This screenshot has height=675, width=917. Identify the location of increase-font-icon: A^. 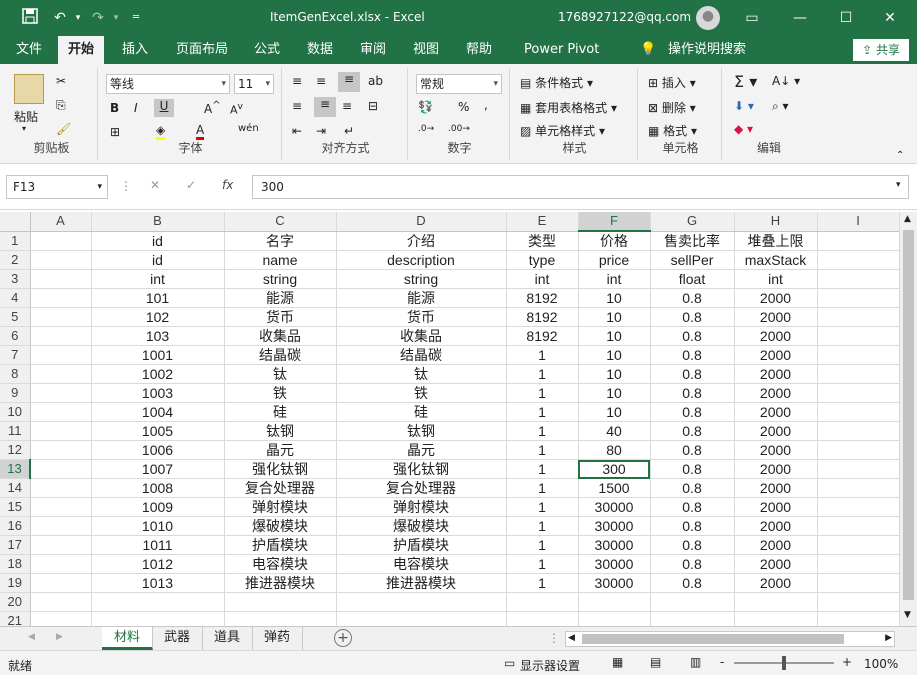
(212, 108).